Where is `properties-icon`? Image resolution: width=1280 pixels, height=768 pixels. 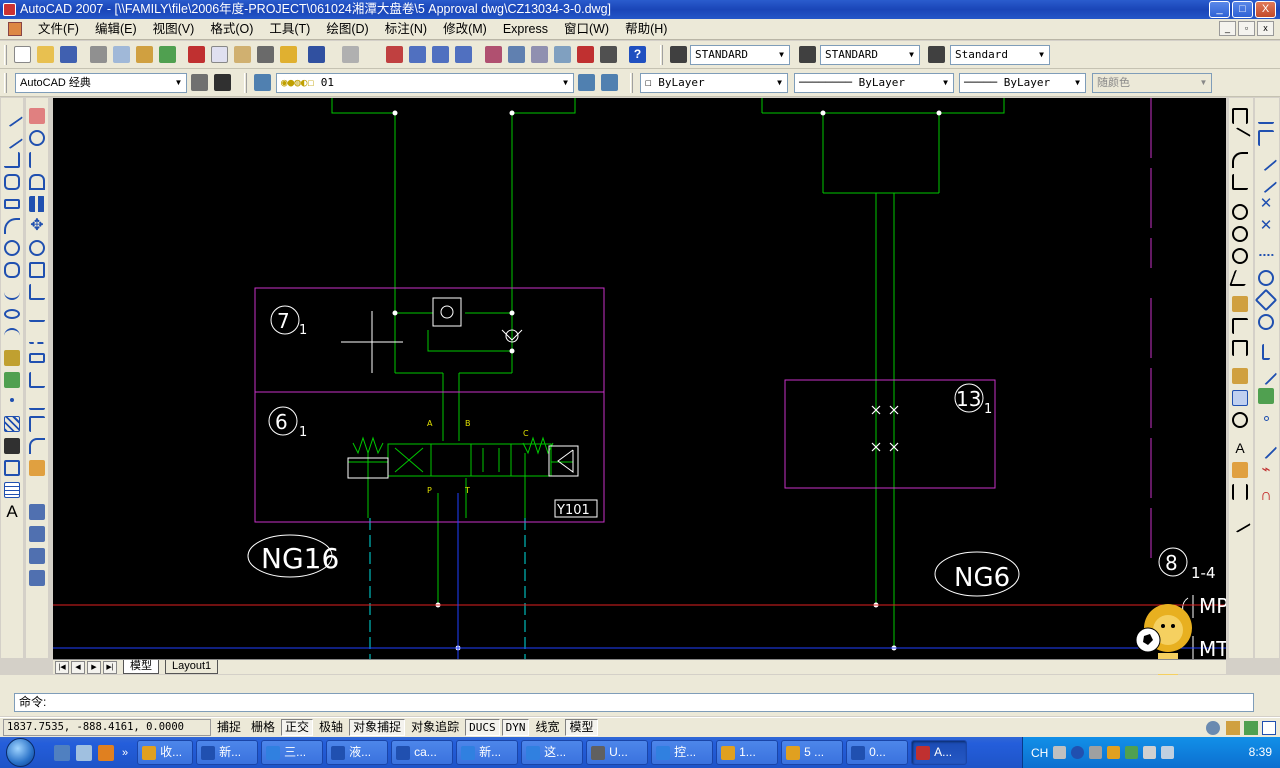 properties-icon is located at coordinates (493, 54).